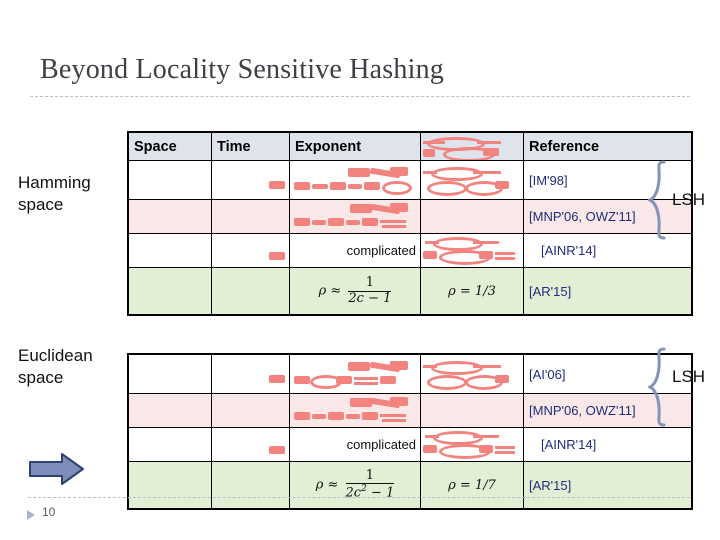 Image resolution: width=720 pixels, height=540 pixels. I want to click on fraction-numerator: 1, so click(370, 282).